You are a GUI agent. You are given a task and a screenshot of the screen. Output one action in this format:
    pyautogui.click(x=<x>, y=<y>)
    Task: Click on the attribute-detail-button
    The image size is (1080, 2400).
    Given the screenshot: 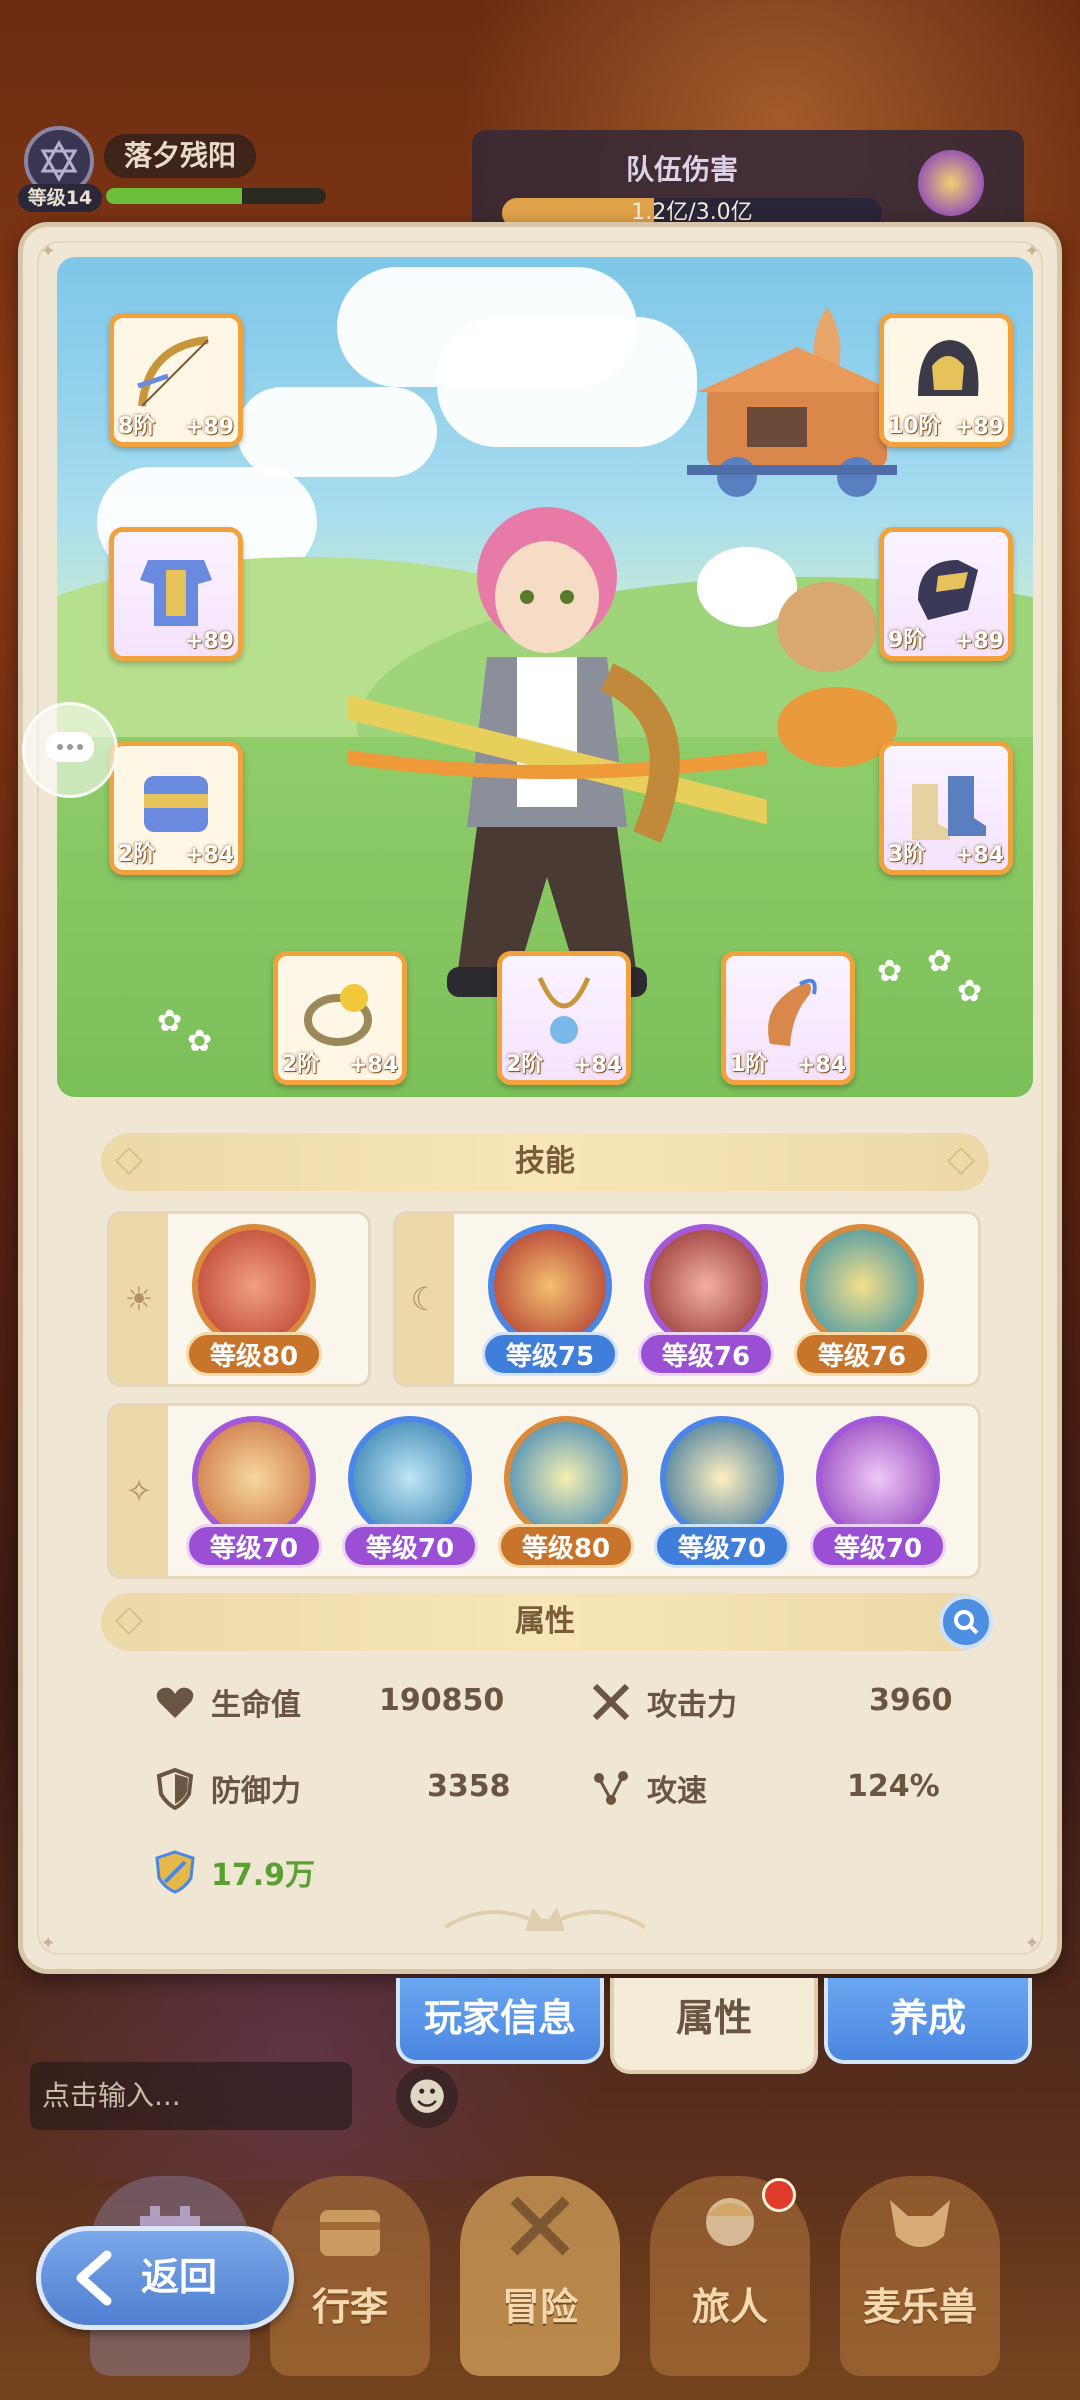 What is the action you would take?
    pyautogui.click(x=966, y=1622)
    